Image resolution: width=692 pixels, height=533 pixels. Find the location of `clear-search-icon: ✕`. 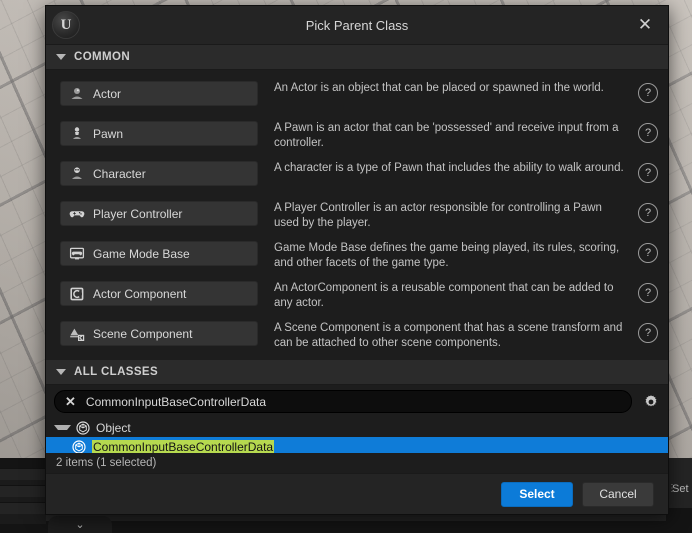

clear-search-icon: ✕ is located at coordinates (70, 402).